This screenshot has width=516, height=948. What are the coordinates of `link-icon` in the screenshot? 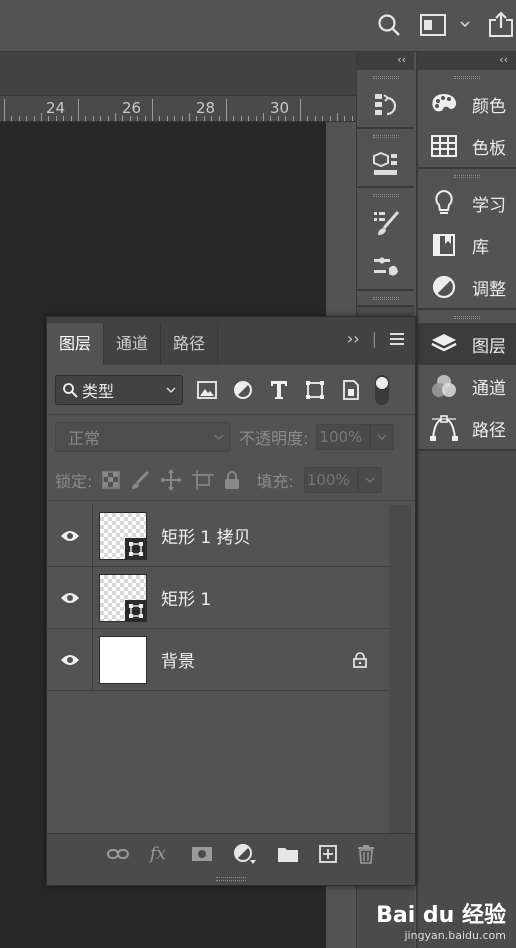 It's located at (118, 854).